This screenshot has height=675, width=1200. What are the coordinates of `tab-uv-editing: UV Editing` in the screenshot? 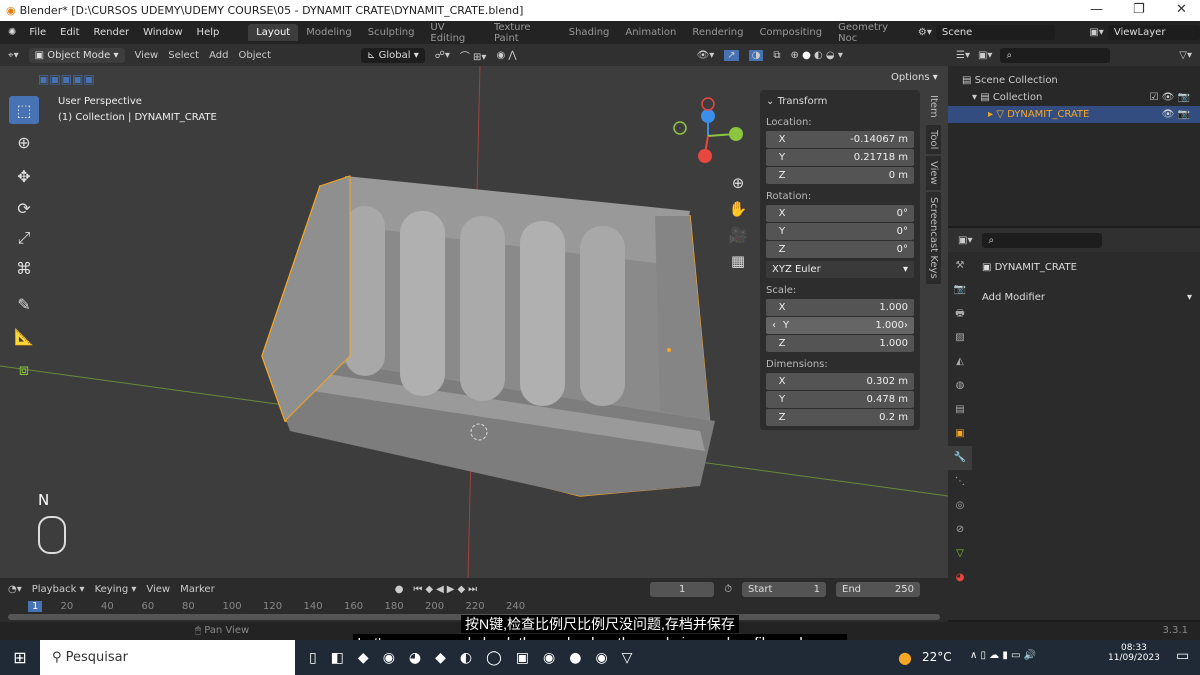 It's located at (454, 33).